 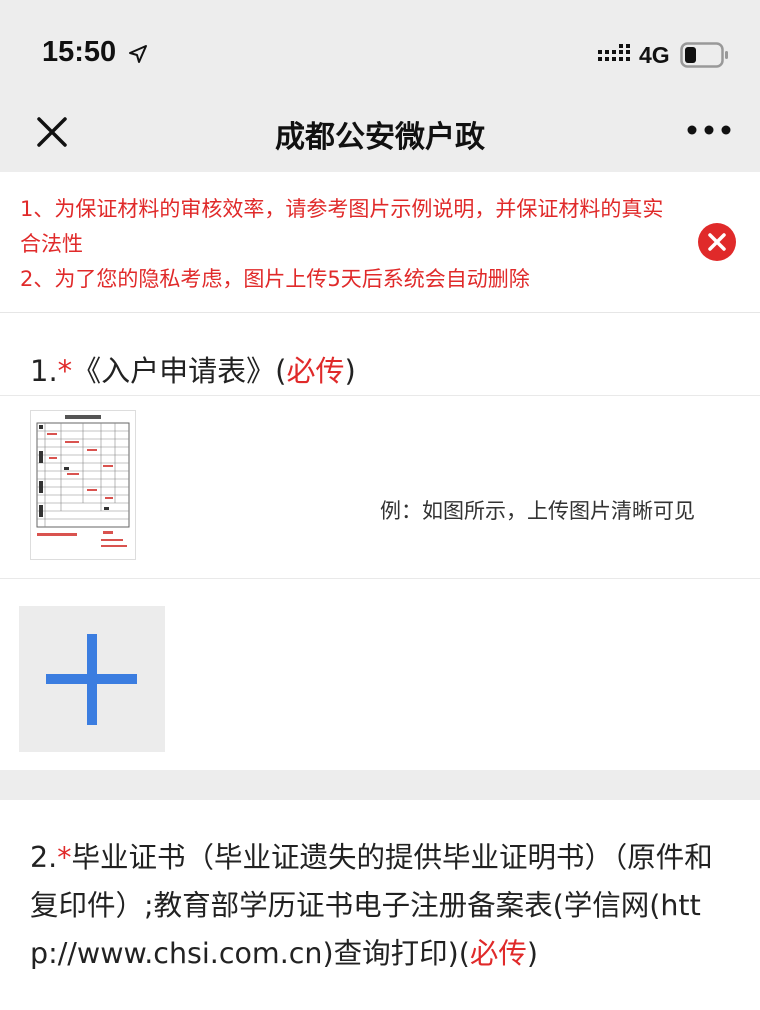 What do you see at coordinates (79, 52) in the screenshot?
I see `status-time: 15:50` at bounding box center [79, 52].